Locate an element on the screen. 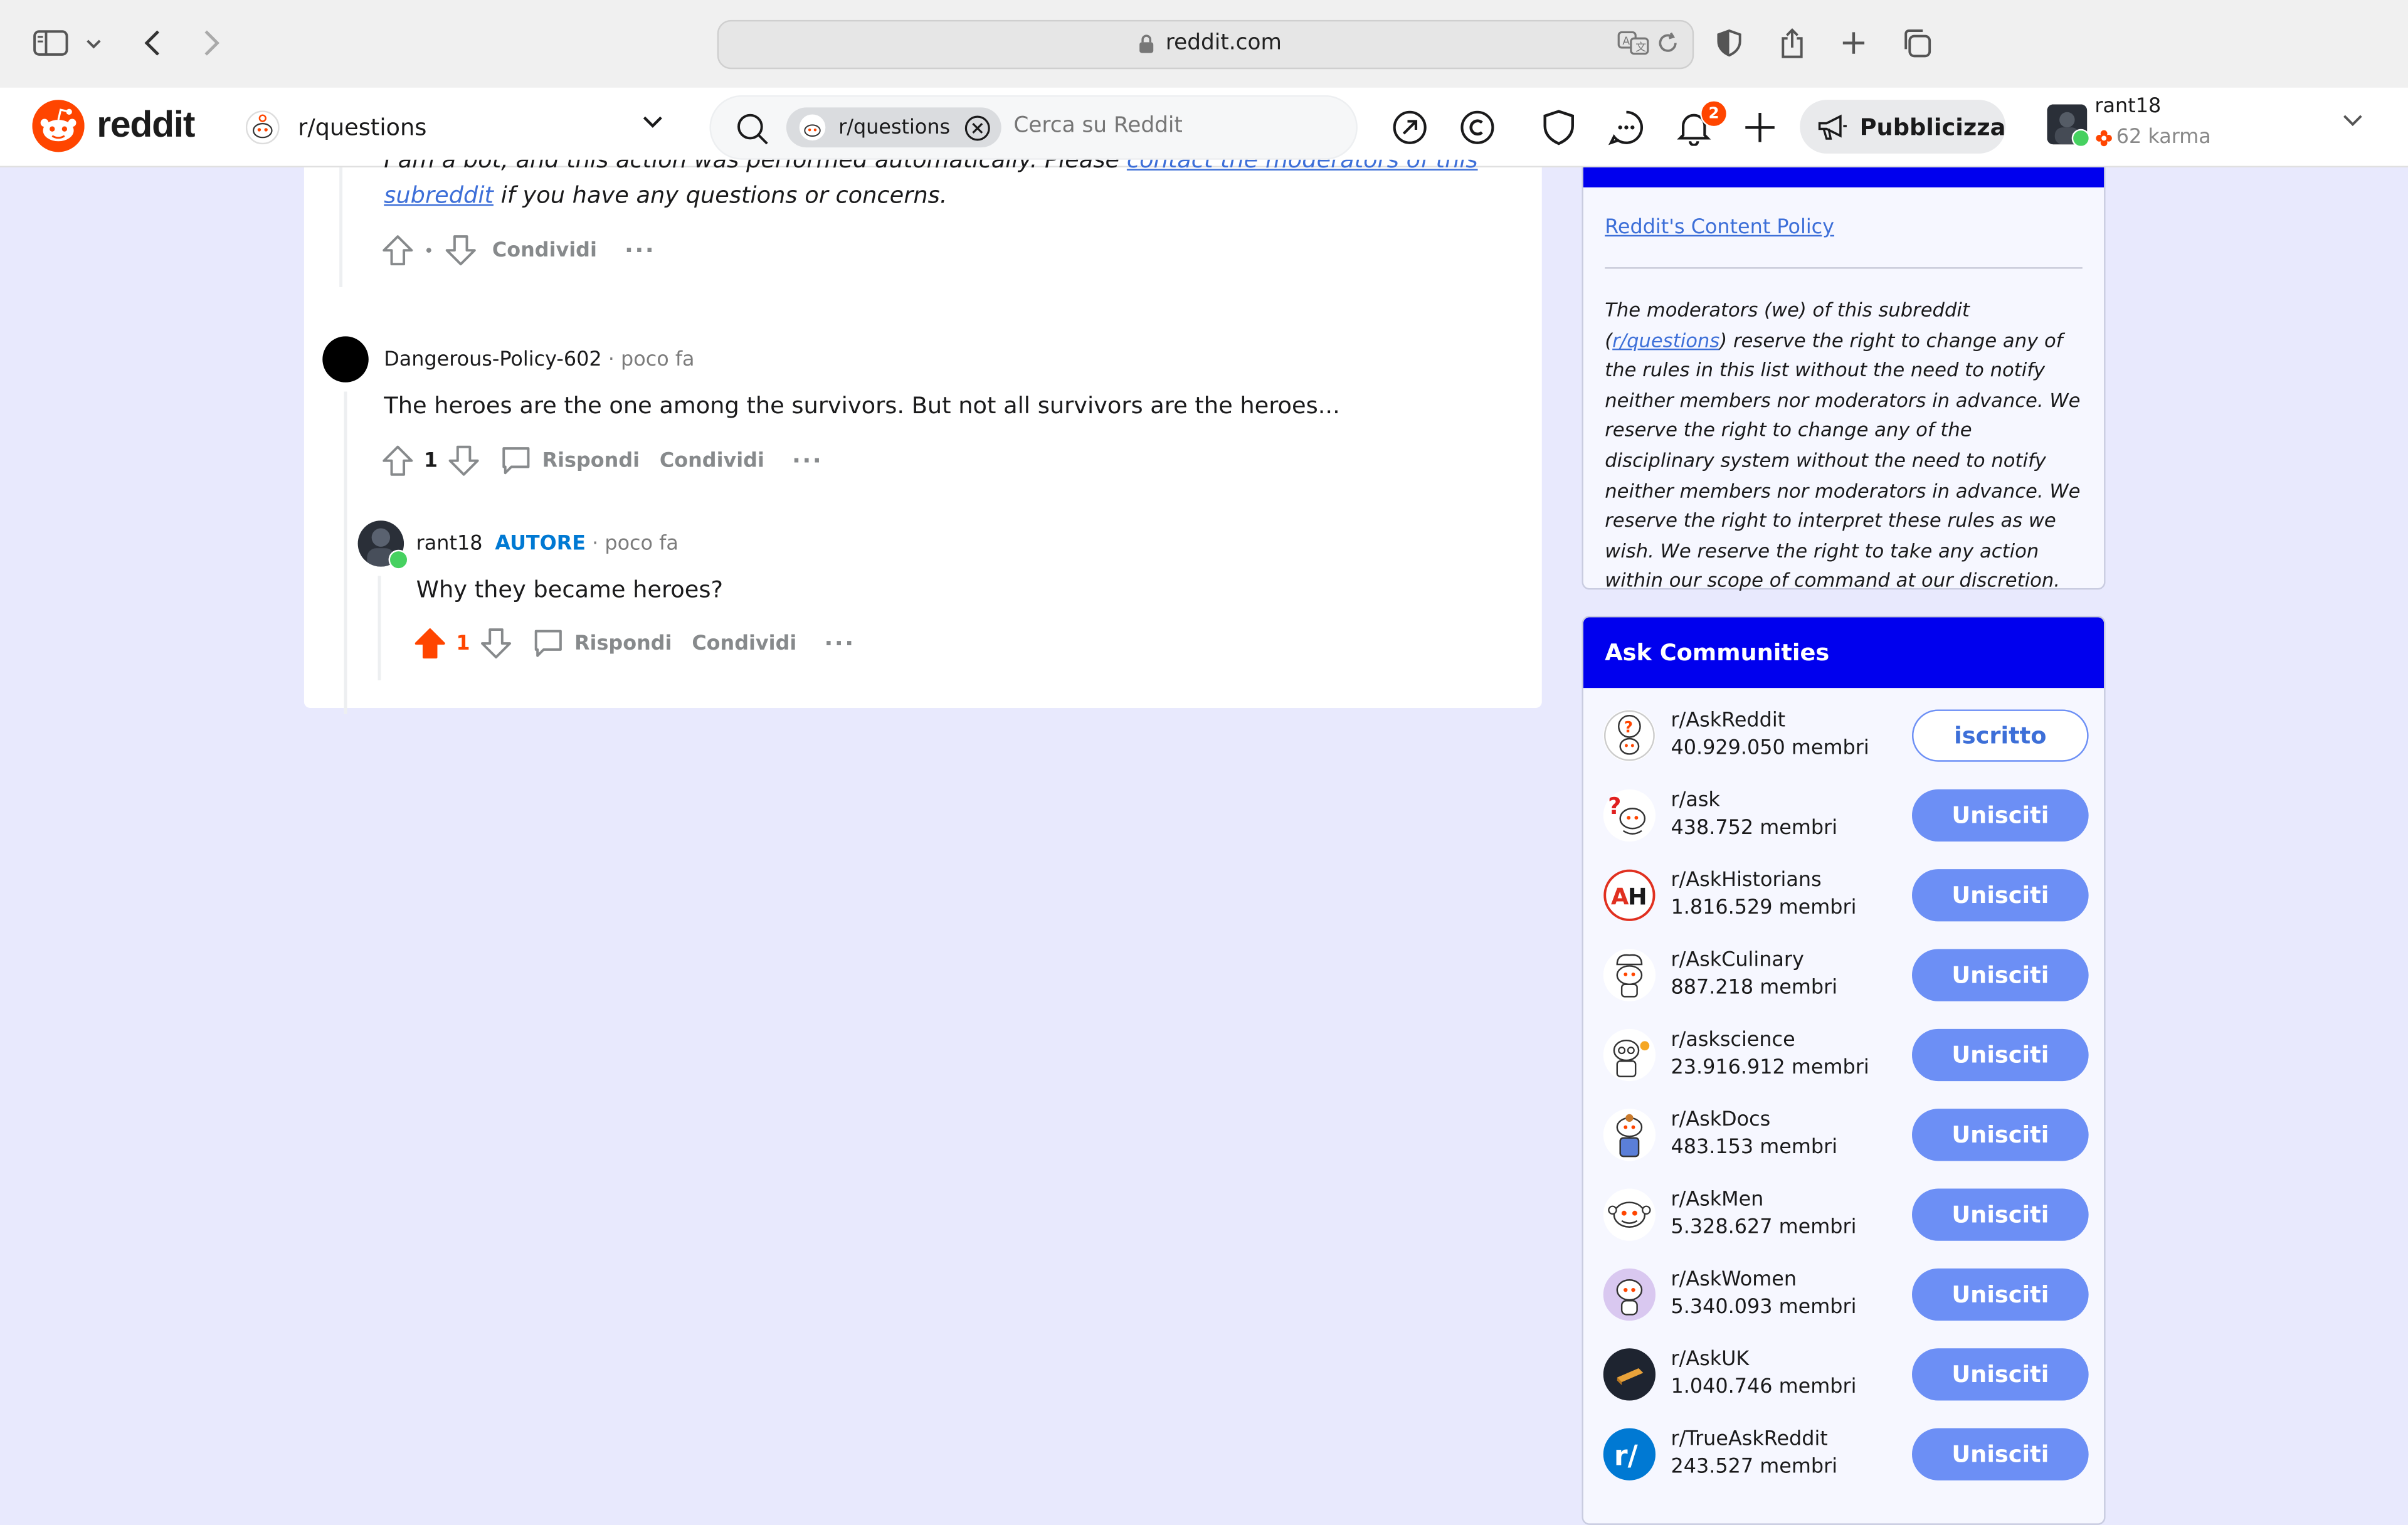 This screenshot has height=1525, width=2408. community-row: r/AskWomen 5.340.093 membri Unisciti is located at coordinates (1843, 1299).